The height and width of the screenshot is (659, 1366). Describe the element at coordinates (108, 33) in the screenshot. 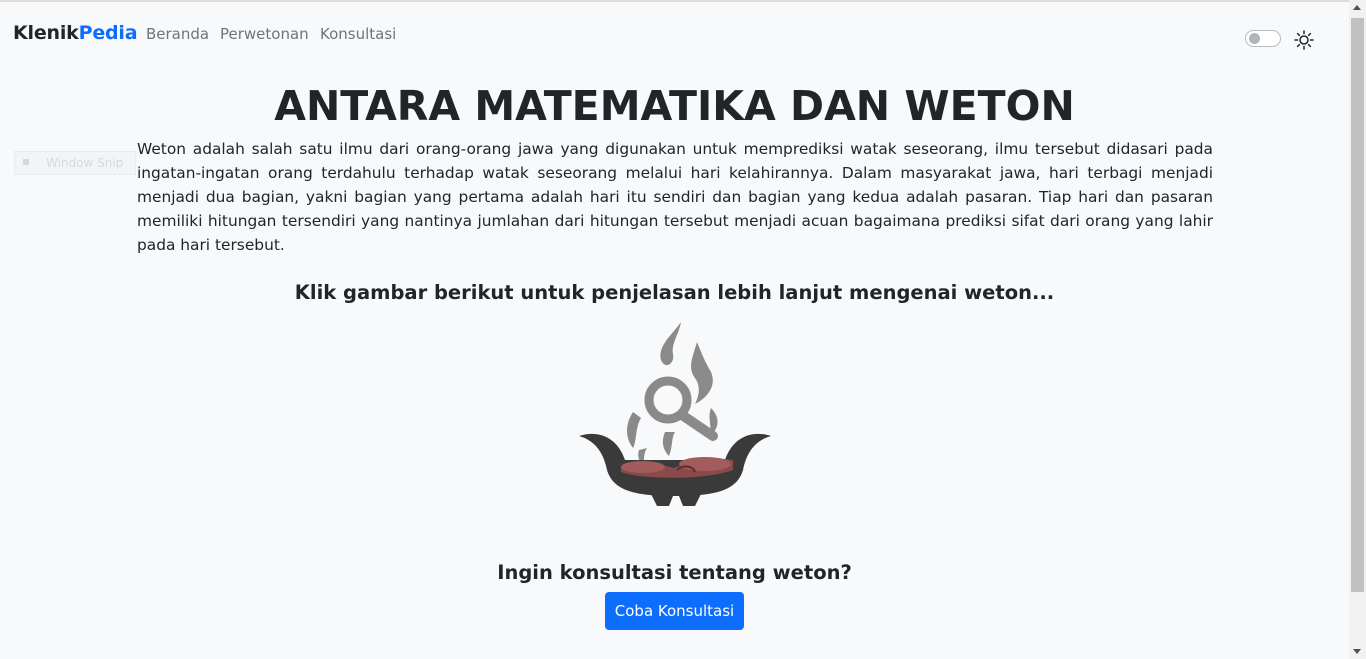

I see `brand-part-2: Pedia` at that location.